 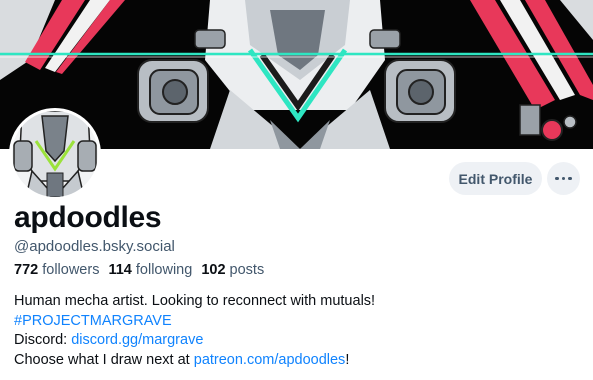 What do you see at coordinates (26, 270) in the screenshot?
I see `followers-count: 772` at bounding box center [26, 270].